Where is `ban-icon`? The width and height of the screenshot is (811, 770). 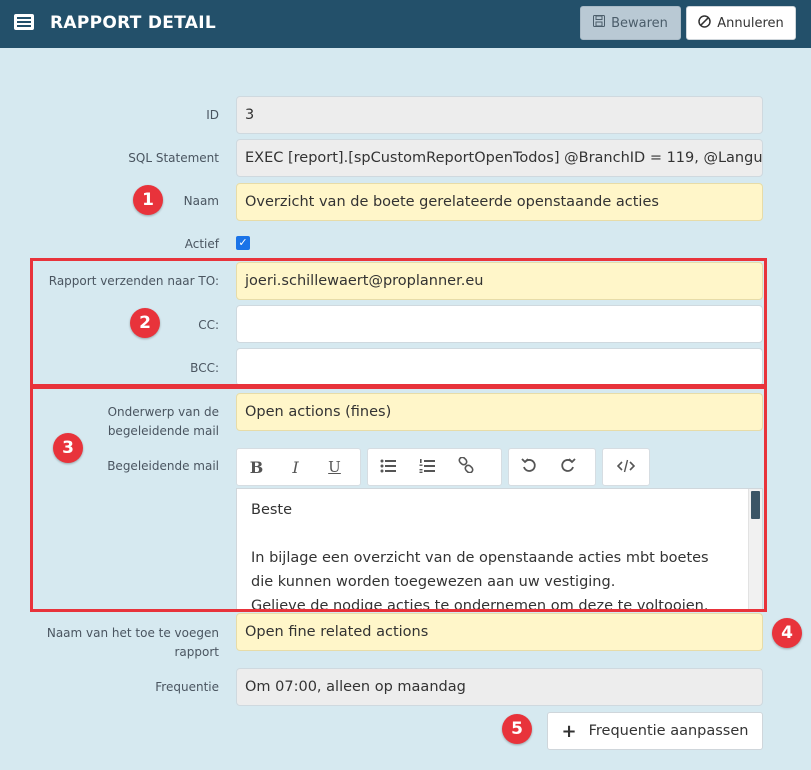
ban-icon is located at coordinates (704, 23).